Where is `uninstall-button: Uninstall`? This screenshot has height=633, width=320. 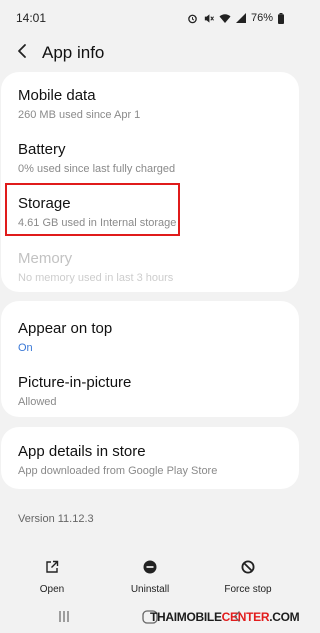 uninstall-button: Uninstall is located at coordinates (150, 576).